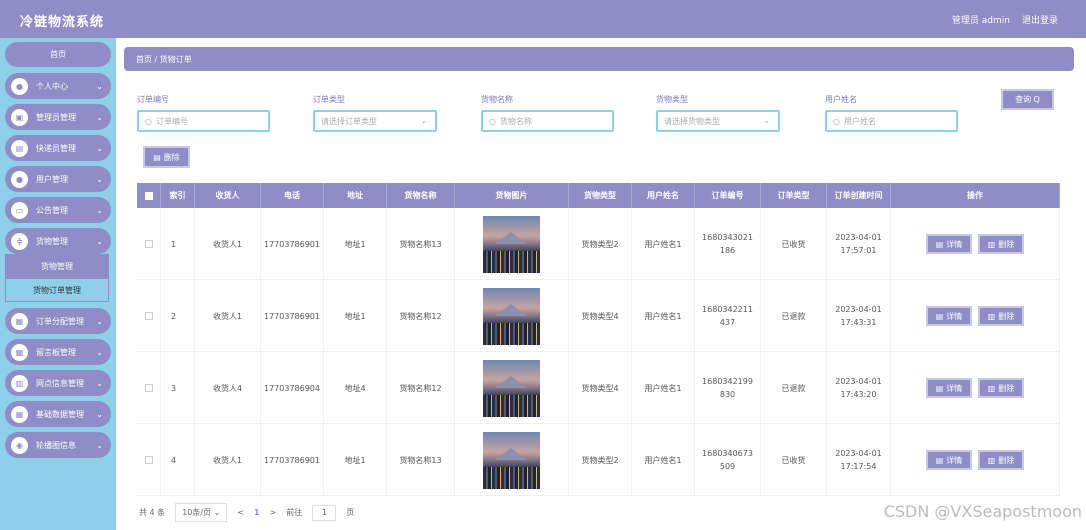 The width and height of the screenshot is (1086, 530). What do you see at coordinates (728, 316) in the screenshot?
I see `cell-order: 1680342211437` at bounding box center [728, 316].